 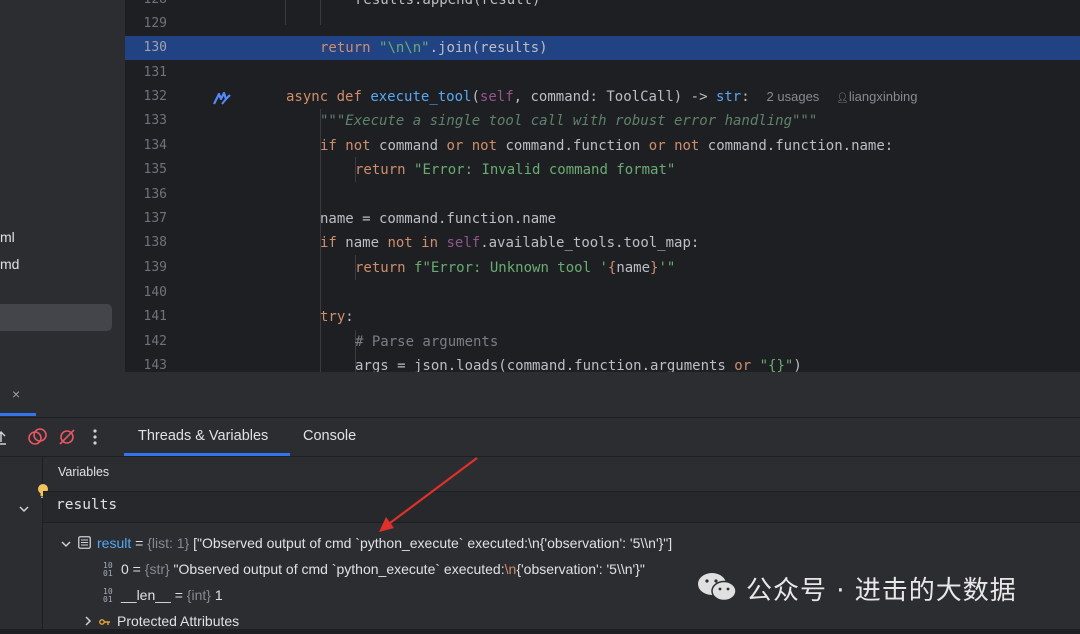 What do you see at coordinates (222, 97) in the screenshot?
I see `ai-assistant-gutter-icon` at bounding box center [222, 97].